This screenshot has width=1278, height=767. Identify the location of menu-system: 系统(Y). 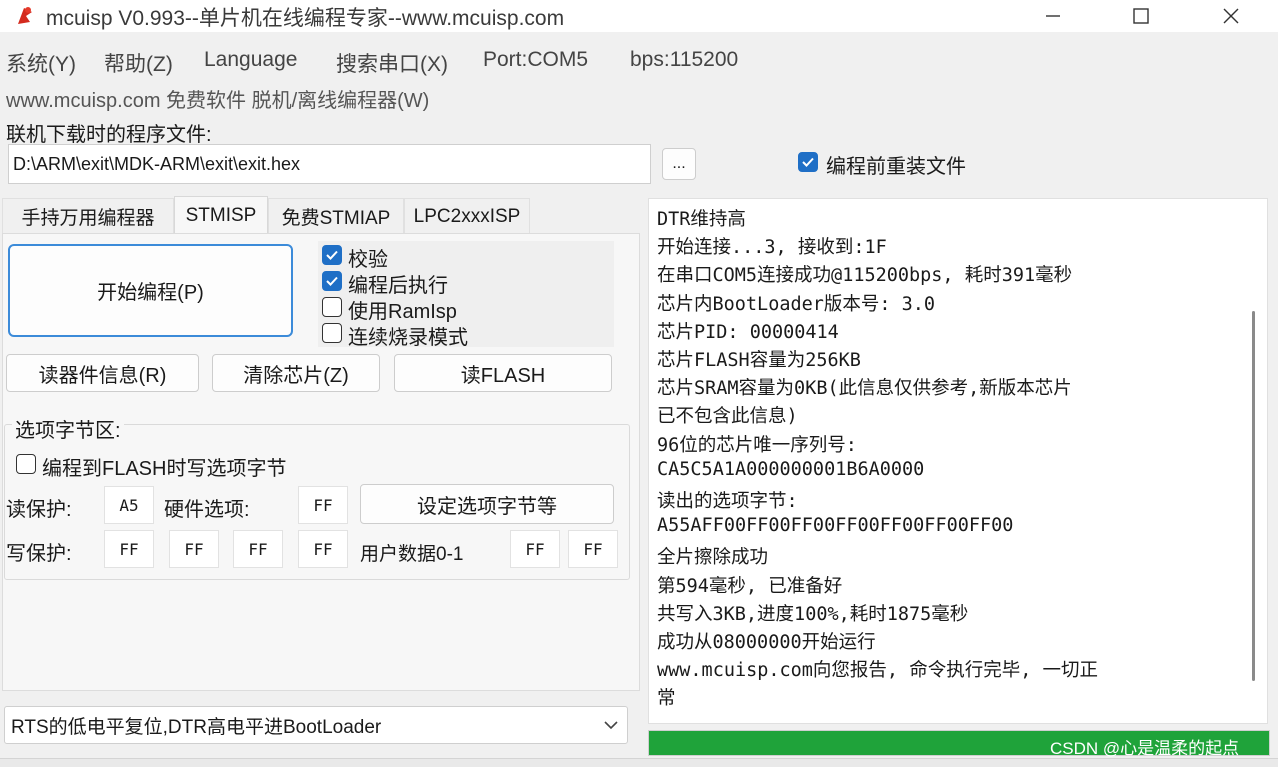
(41, 63).